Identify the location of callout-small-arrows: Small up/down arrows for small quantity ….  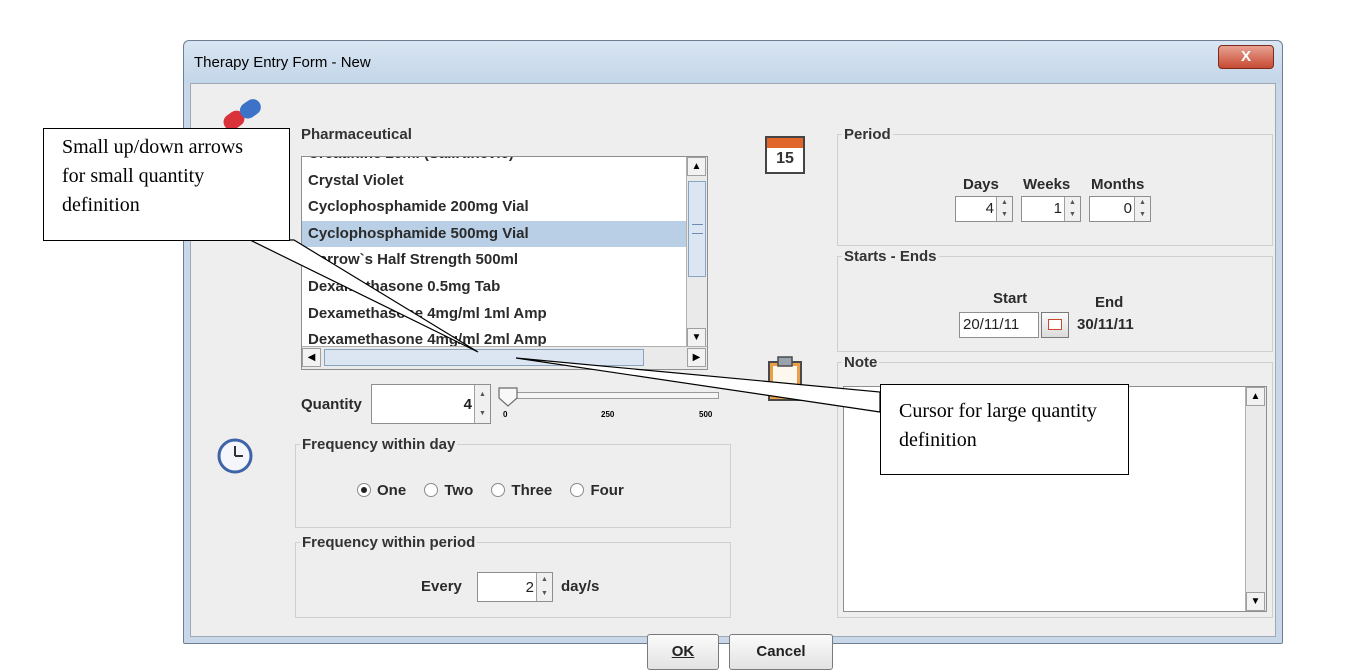
(166, 184).